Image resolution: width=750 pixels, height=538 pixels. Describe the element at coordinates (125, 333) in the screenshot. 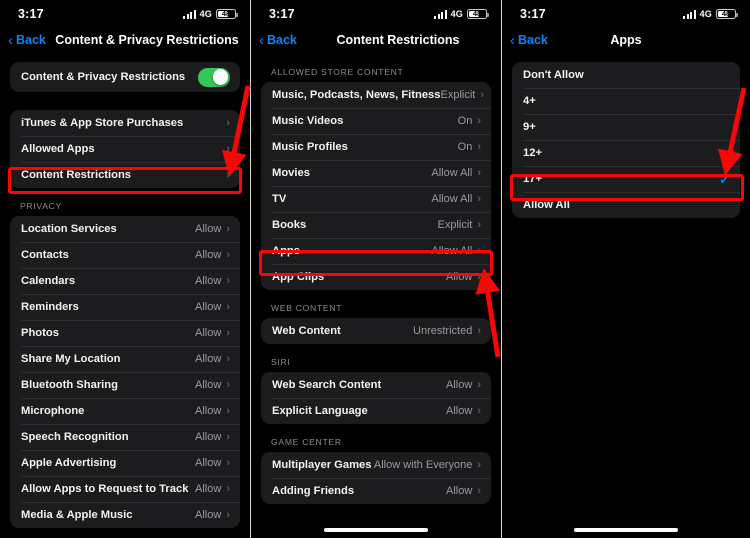

I see `list-item: Photos Allow ›` at that location.